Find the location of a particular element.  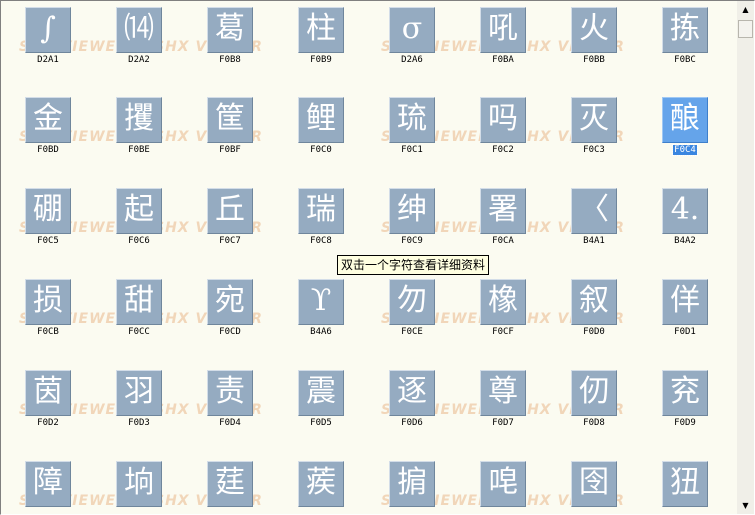

character-cell: ∫ D2A1 is located at coordinates (48, 37).